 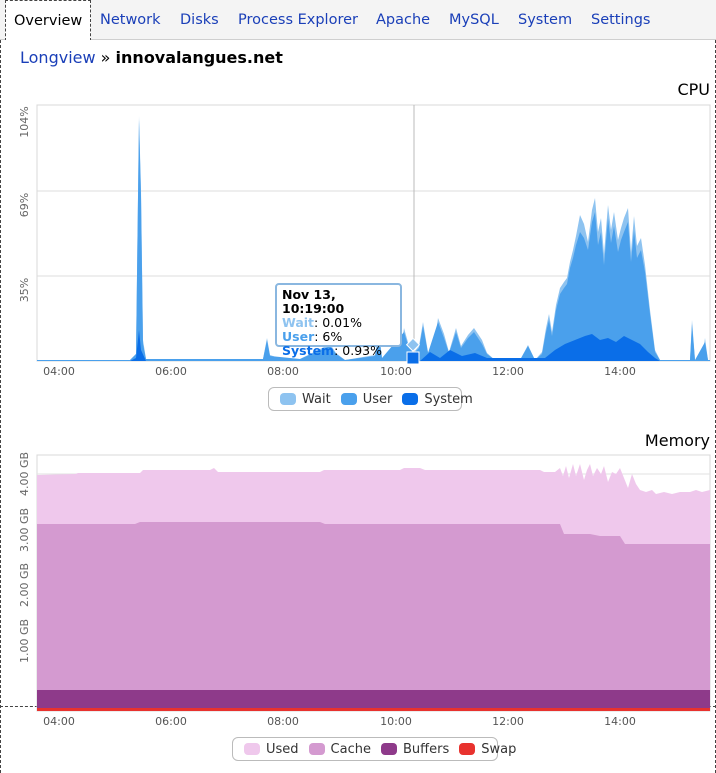 What do you see at coordinates (199, 57) in the screenshot?
I see `breadcrumb-host: innovalangues.net` at bounding box center [199, 57].